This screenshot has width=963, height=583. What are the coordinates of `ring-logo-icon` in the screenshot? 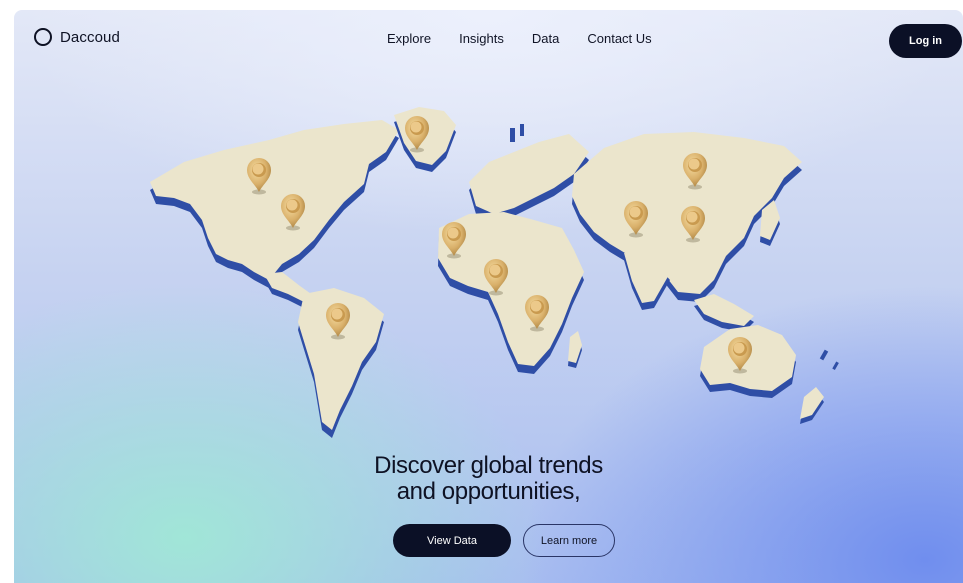 It's located at (43, 37).